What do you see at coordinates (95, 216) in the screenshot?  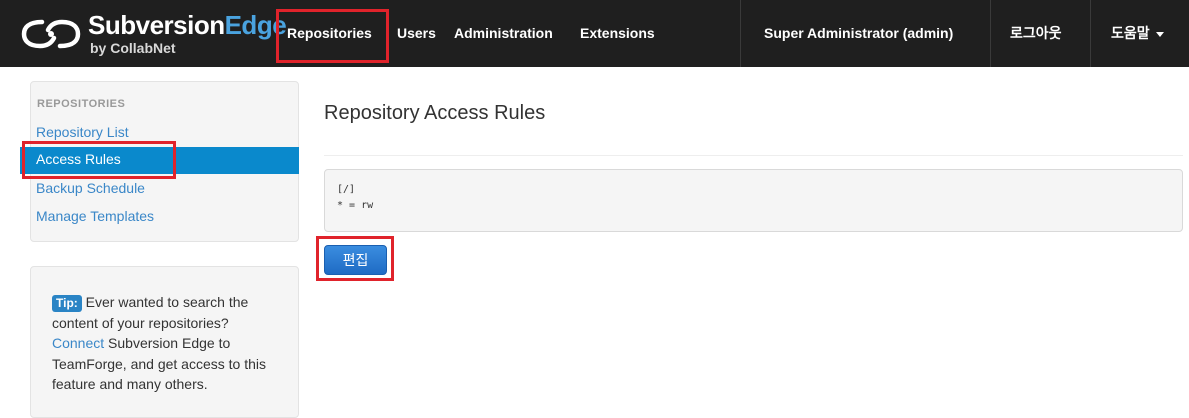 I see `sidebar-item-manage-templates: Manage Templates` at bounding box center [95, 216].